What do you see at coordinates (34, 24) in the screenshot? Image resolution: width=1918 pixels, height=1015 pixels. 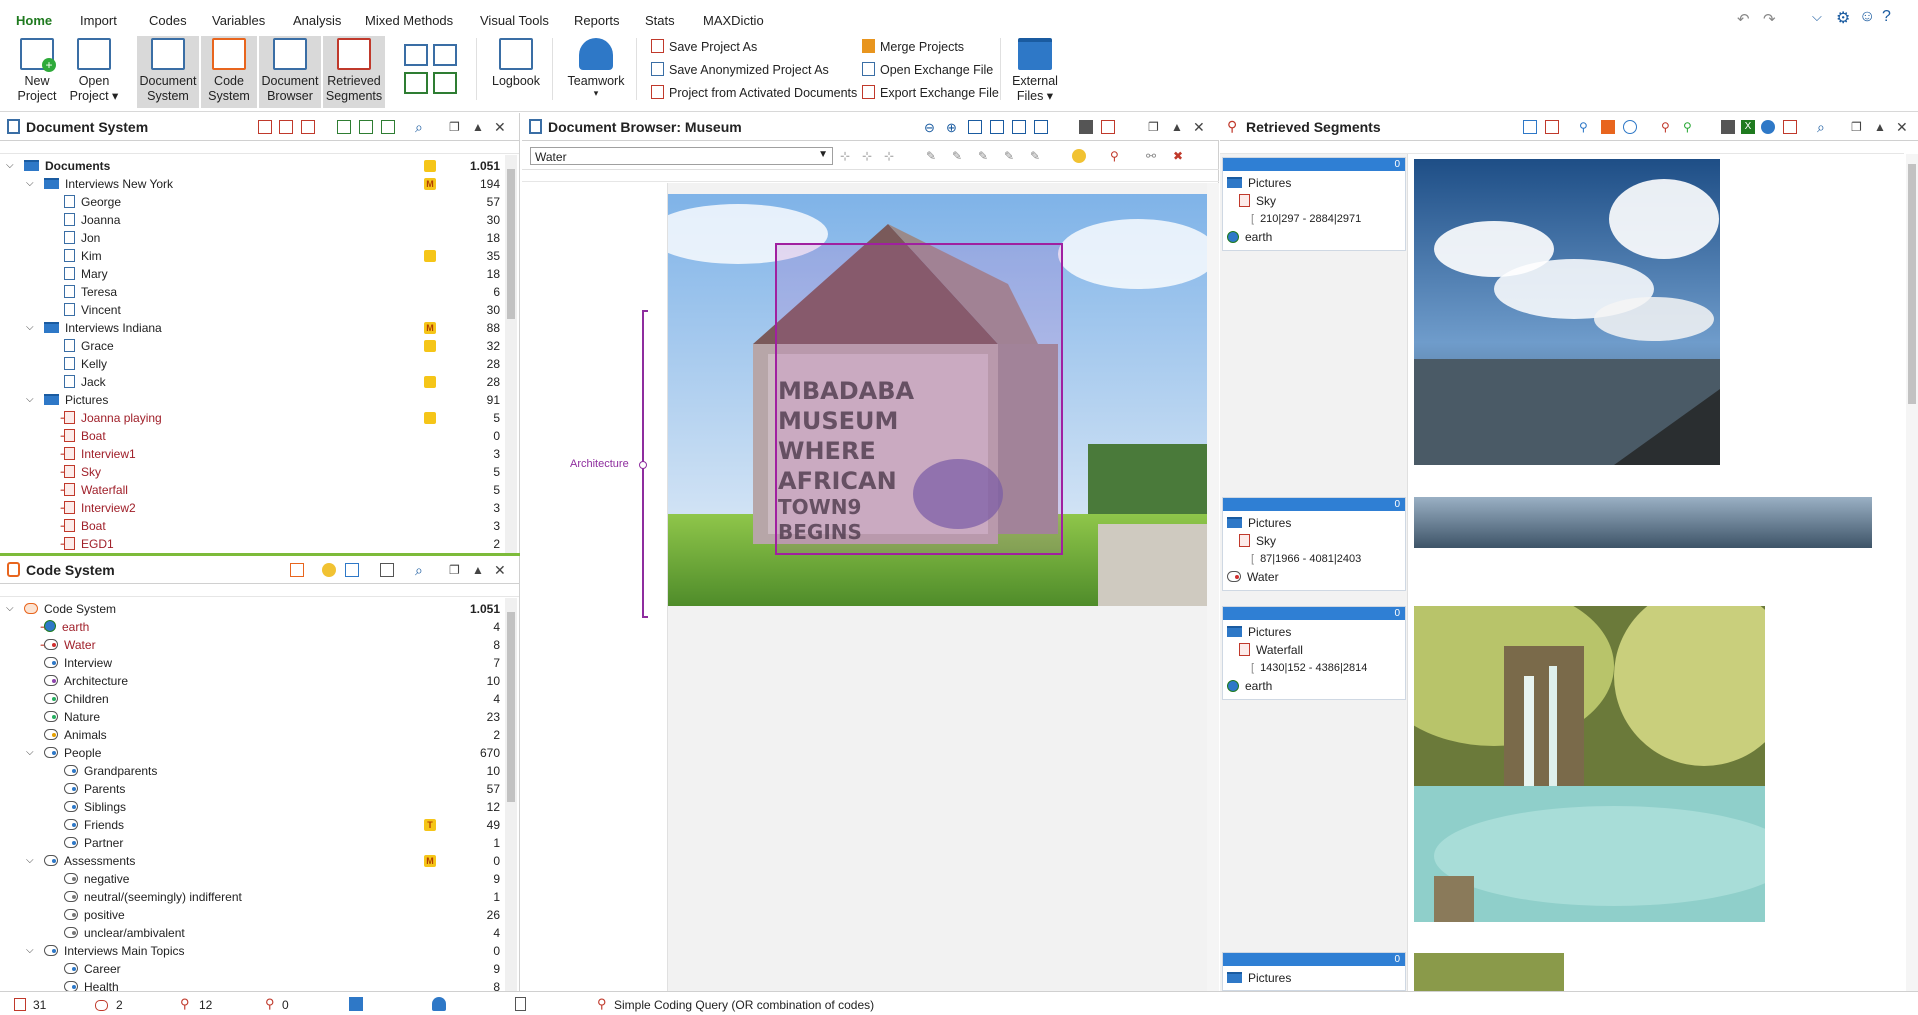 I see `tab-home: Home` at bounding box center [34, 24].